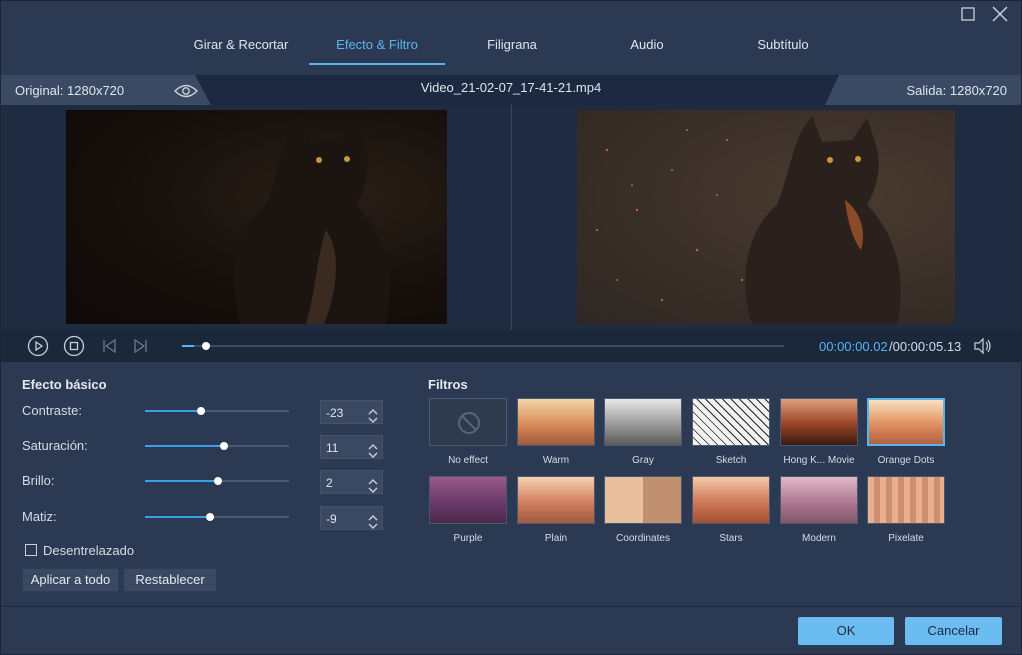 The width and height of the screenshot is (1022, 655). I want to click on filter-item: Purple, so click(468, 511).